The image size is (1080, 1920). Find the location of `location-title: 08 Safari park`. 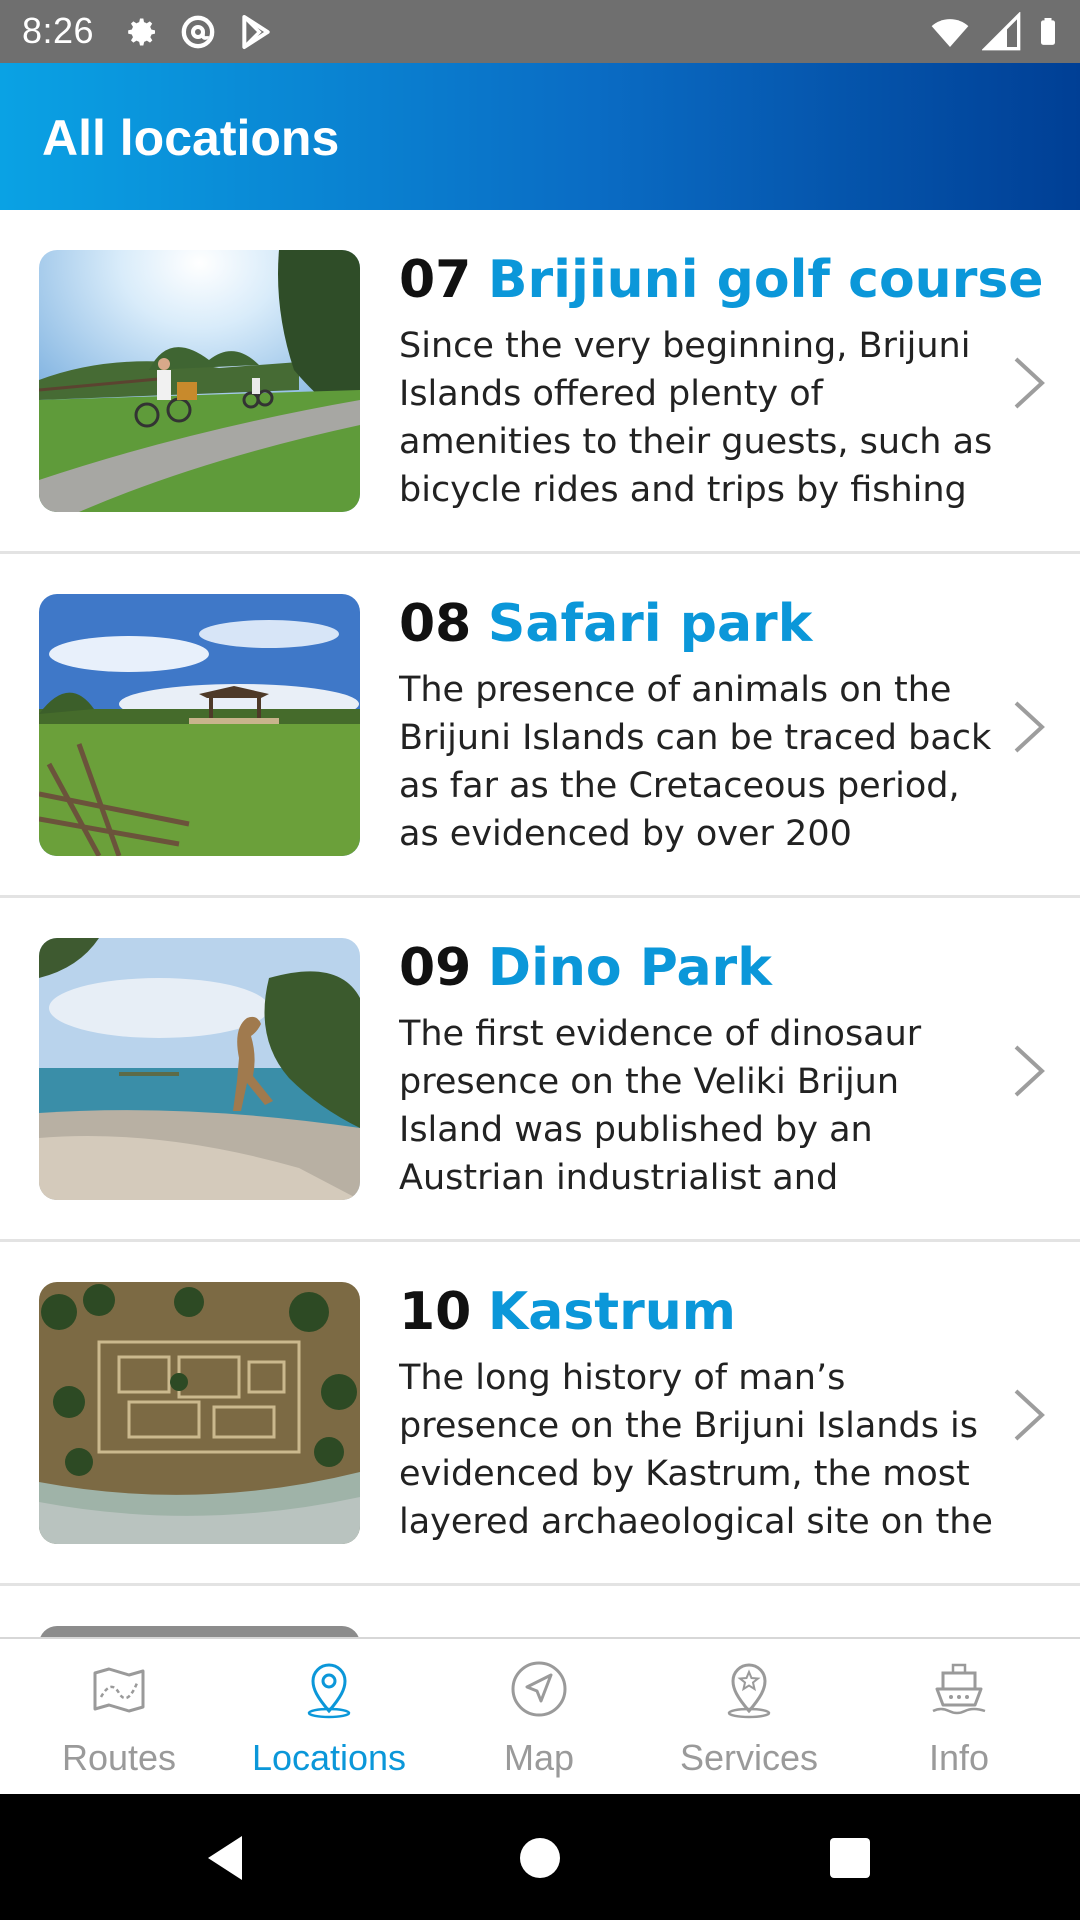

location-title: 08 Safari park is located at coordinates (605, 624).